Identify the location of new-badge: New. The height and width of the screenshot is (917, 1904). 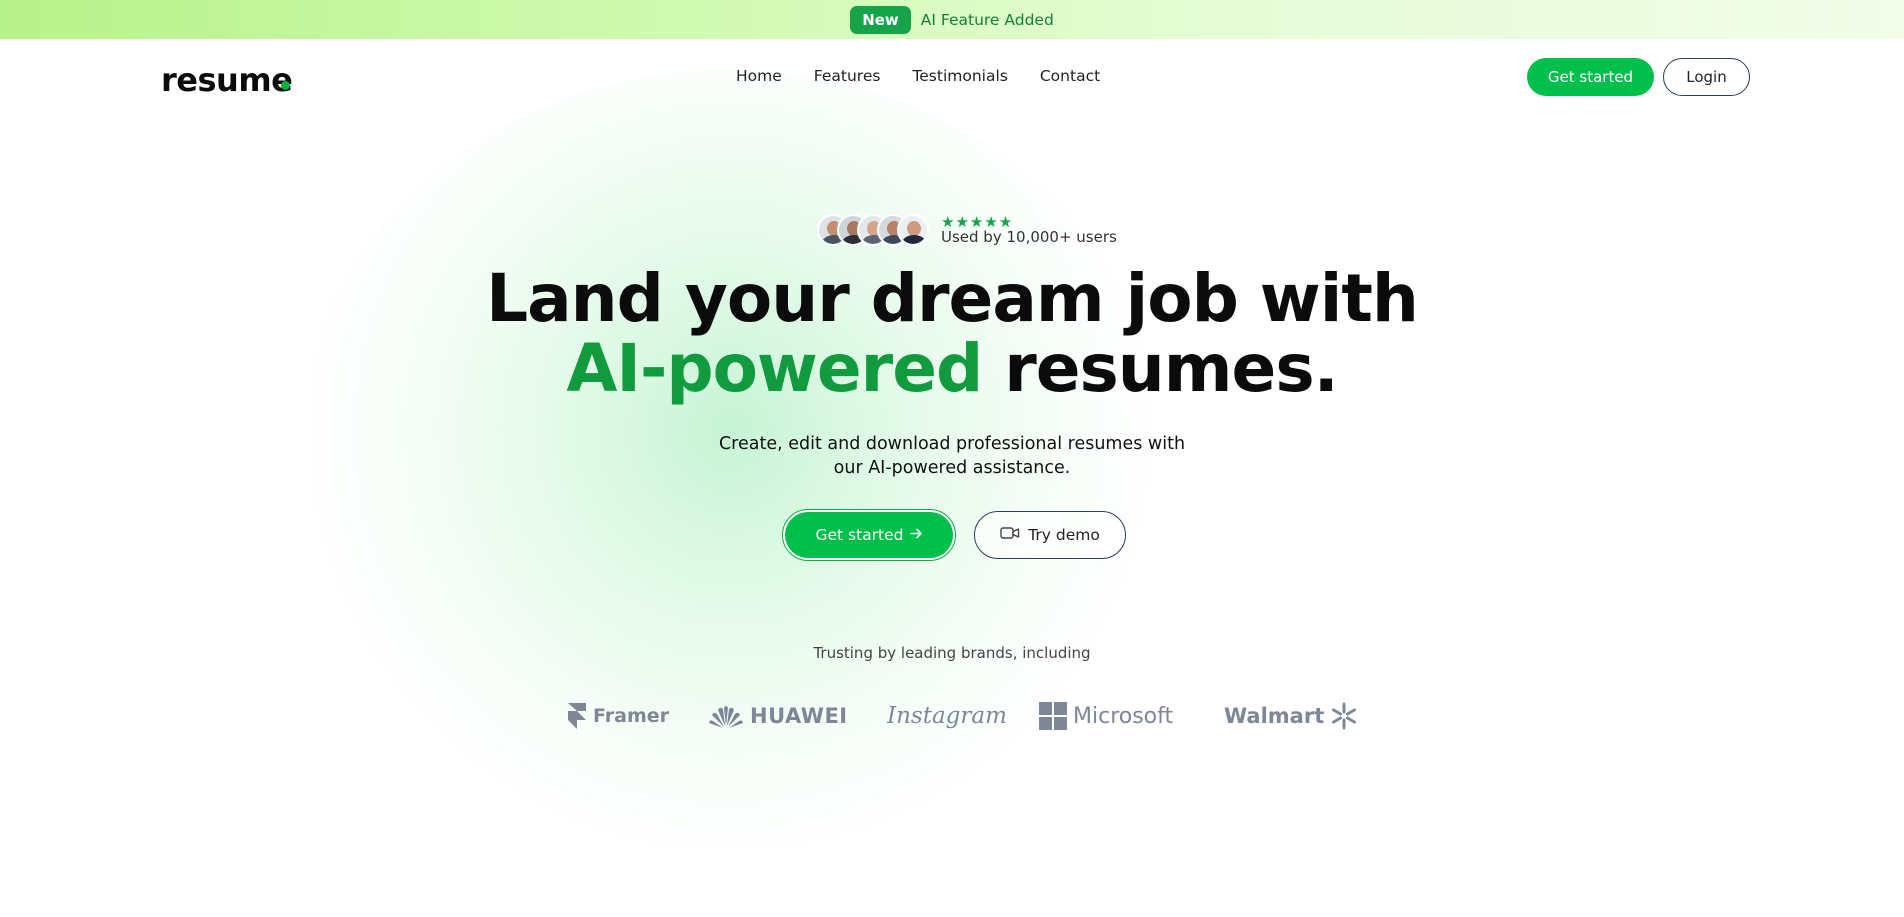
(880, 19).